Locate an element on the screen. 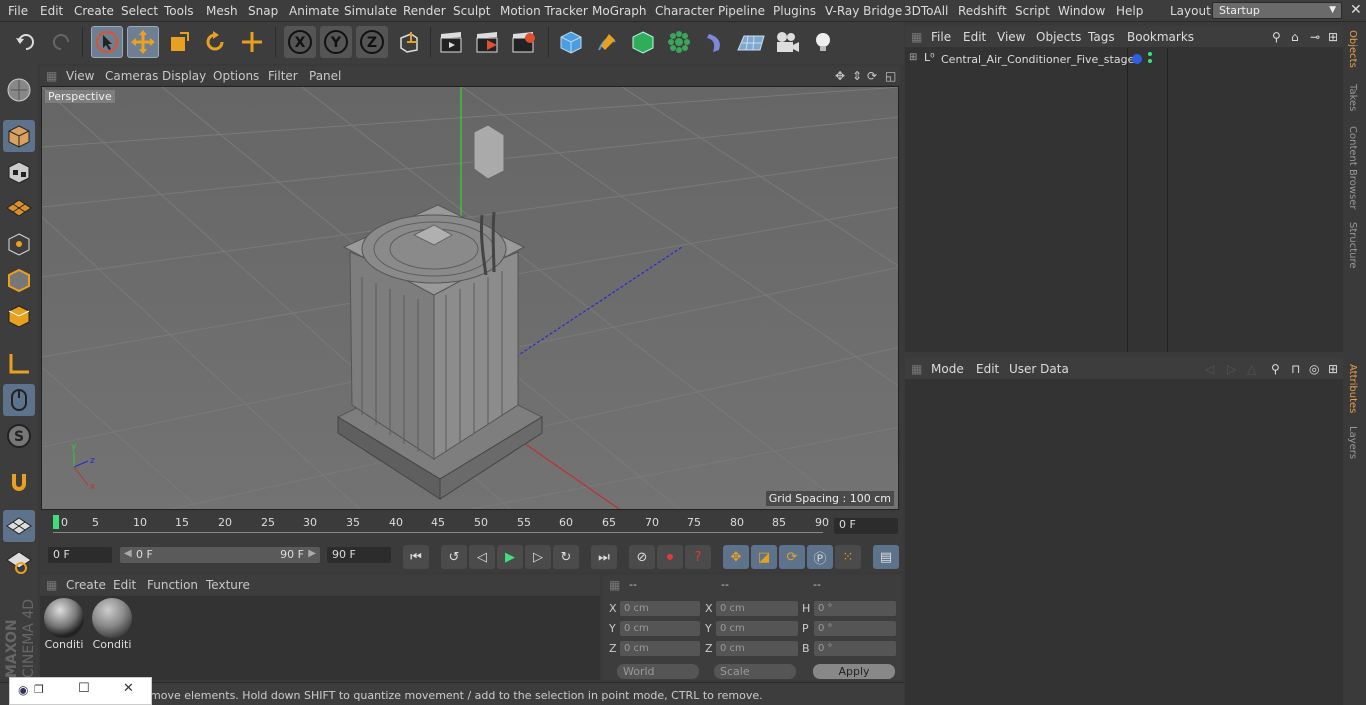  cube-button is located at coordinates (571, 42).